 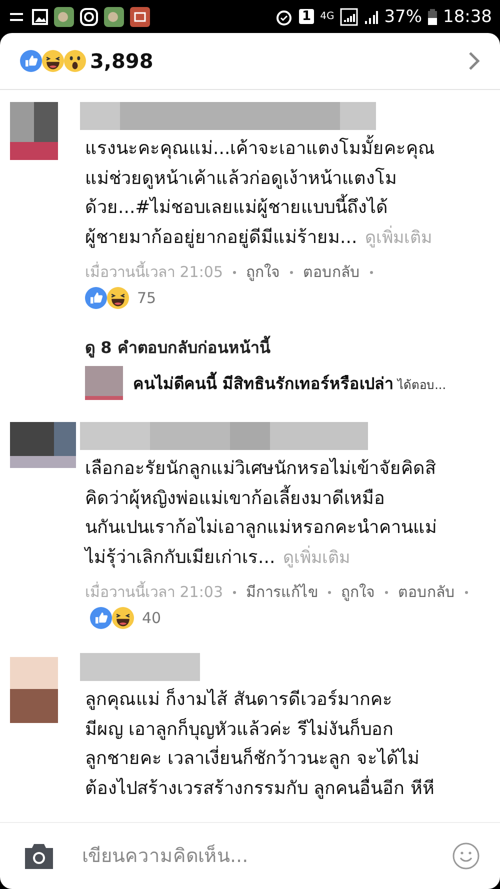 I want to click on battery-percentage: 37%, so click(x=403, y=16).